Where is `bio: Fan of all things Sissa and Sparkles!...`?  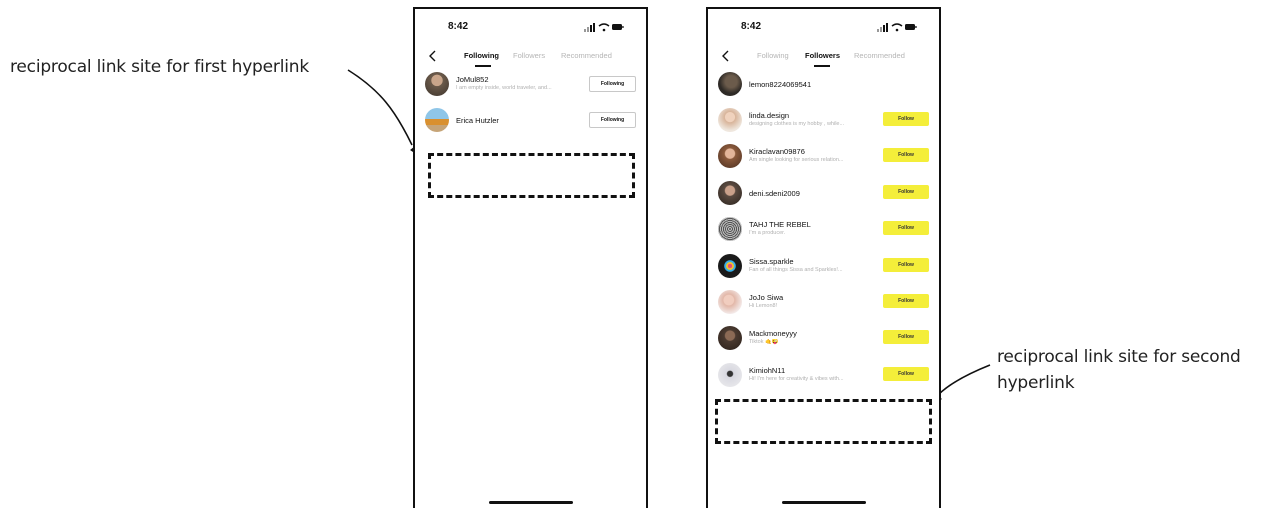
bio: Fan of all things Sissa and Sparkles!... is located at coordinates (796, 270).